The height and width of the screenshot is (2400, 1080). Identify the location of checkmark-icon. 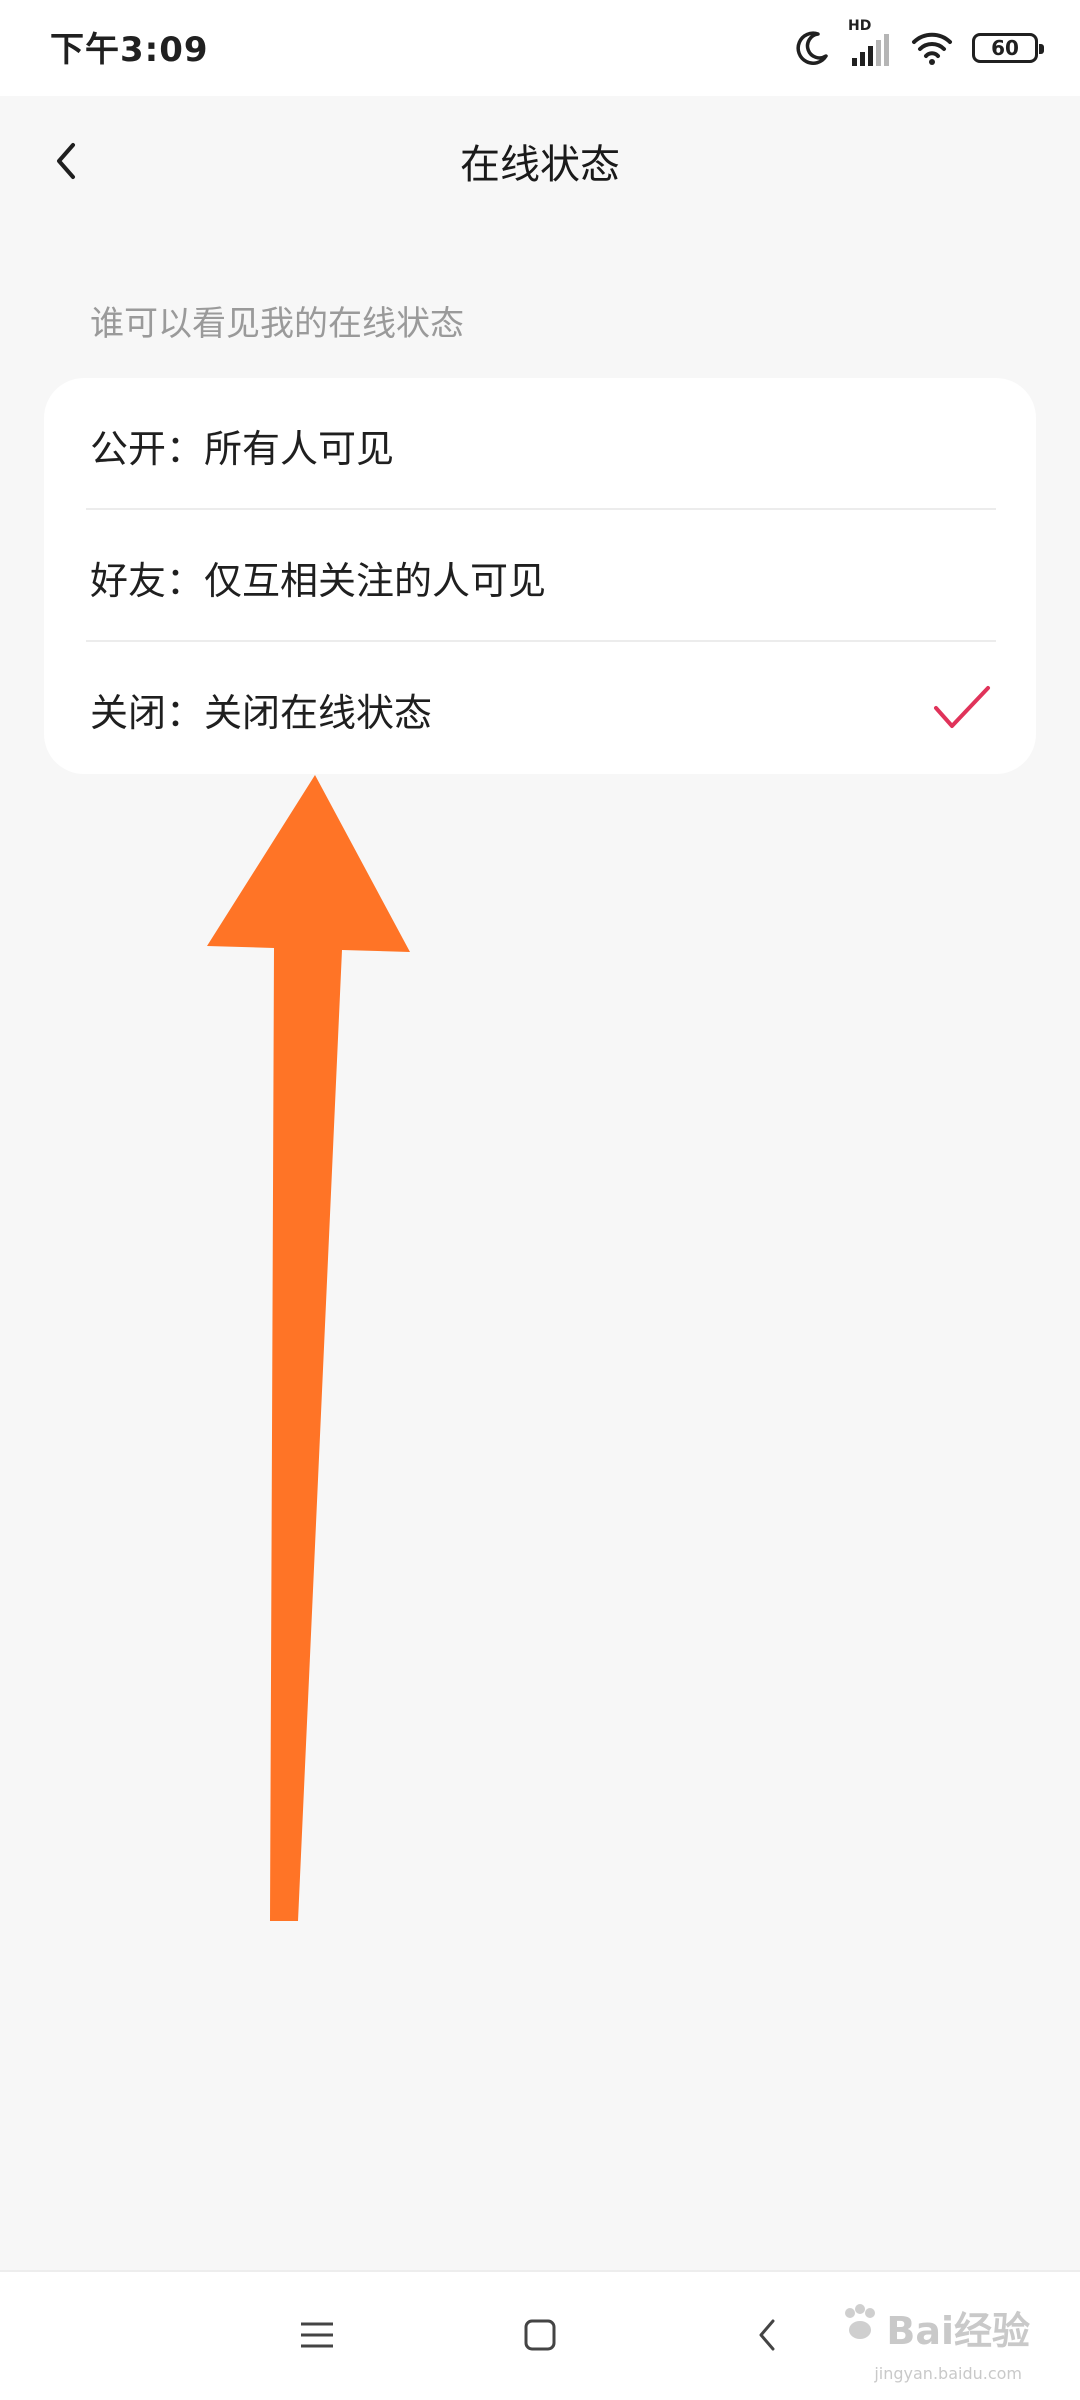
(962, 710).